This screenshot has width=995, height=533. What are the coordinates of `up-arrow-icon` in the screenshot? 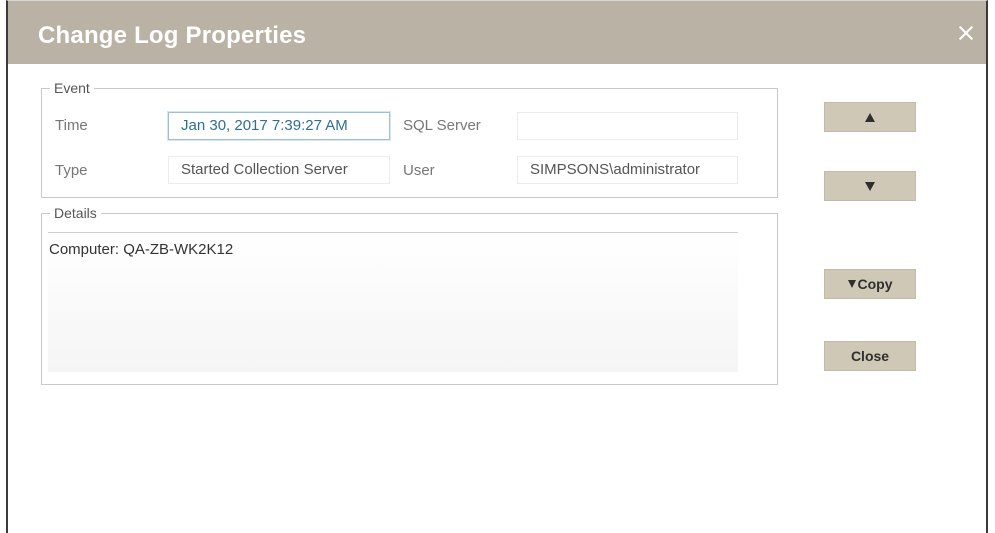 It's located at (870, 117).